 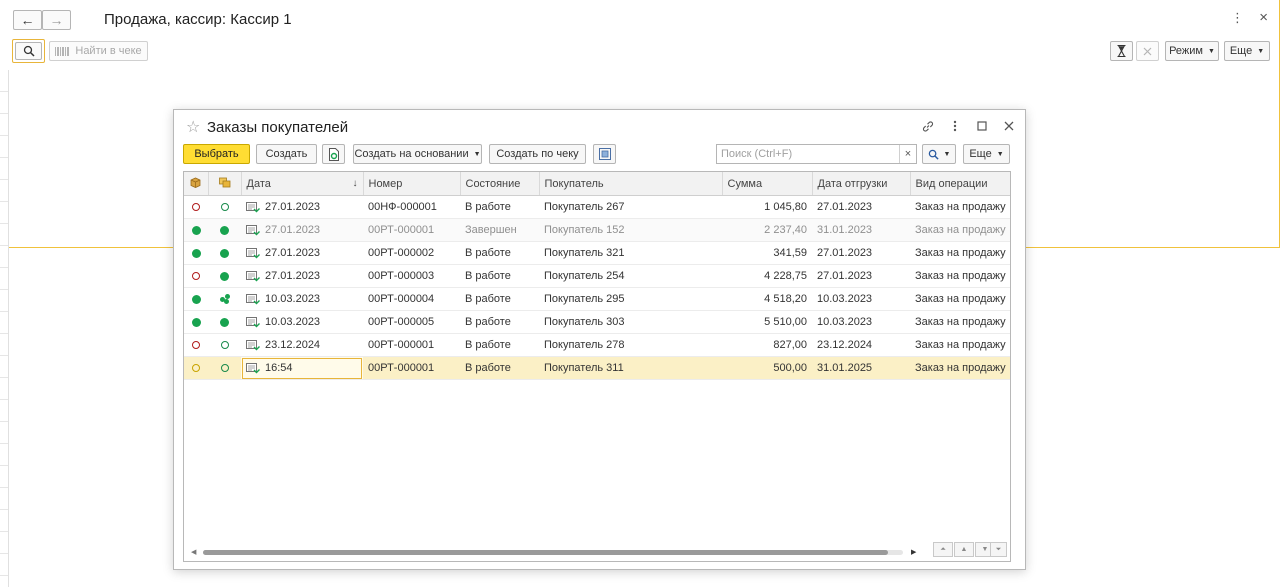 What do you see at coordinates (960, 184) in the screenshot?
I see `column-header-operation: Вид операции` at bounding box center [960, 184].